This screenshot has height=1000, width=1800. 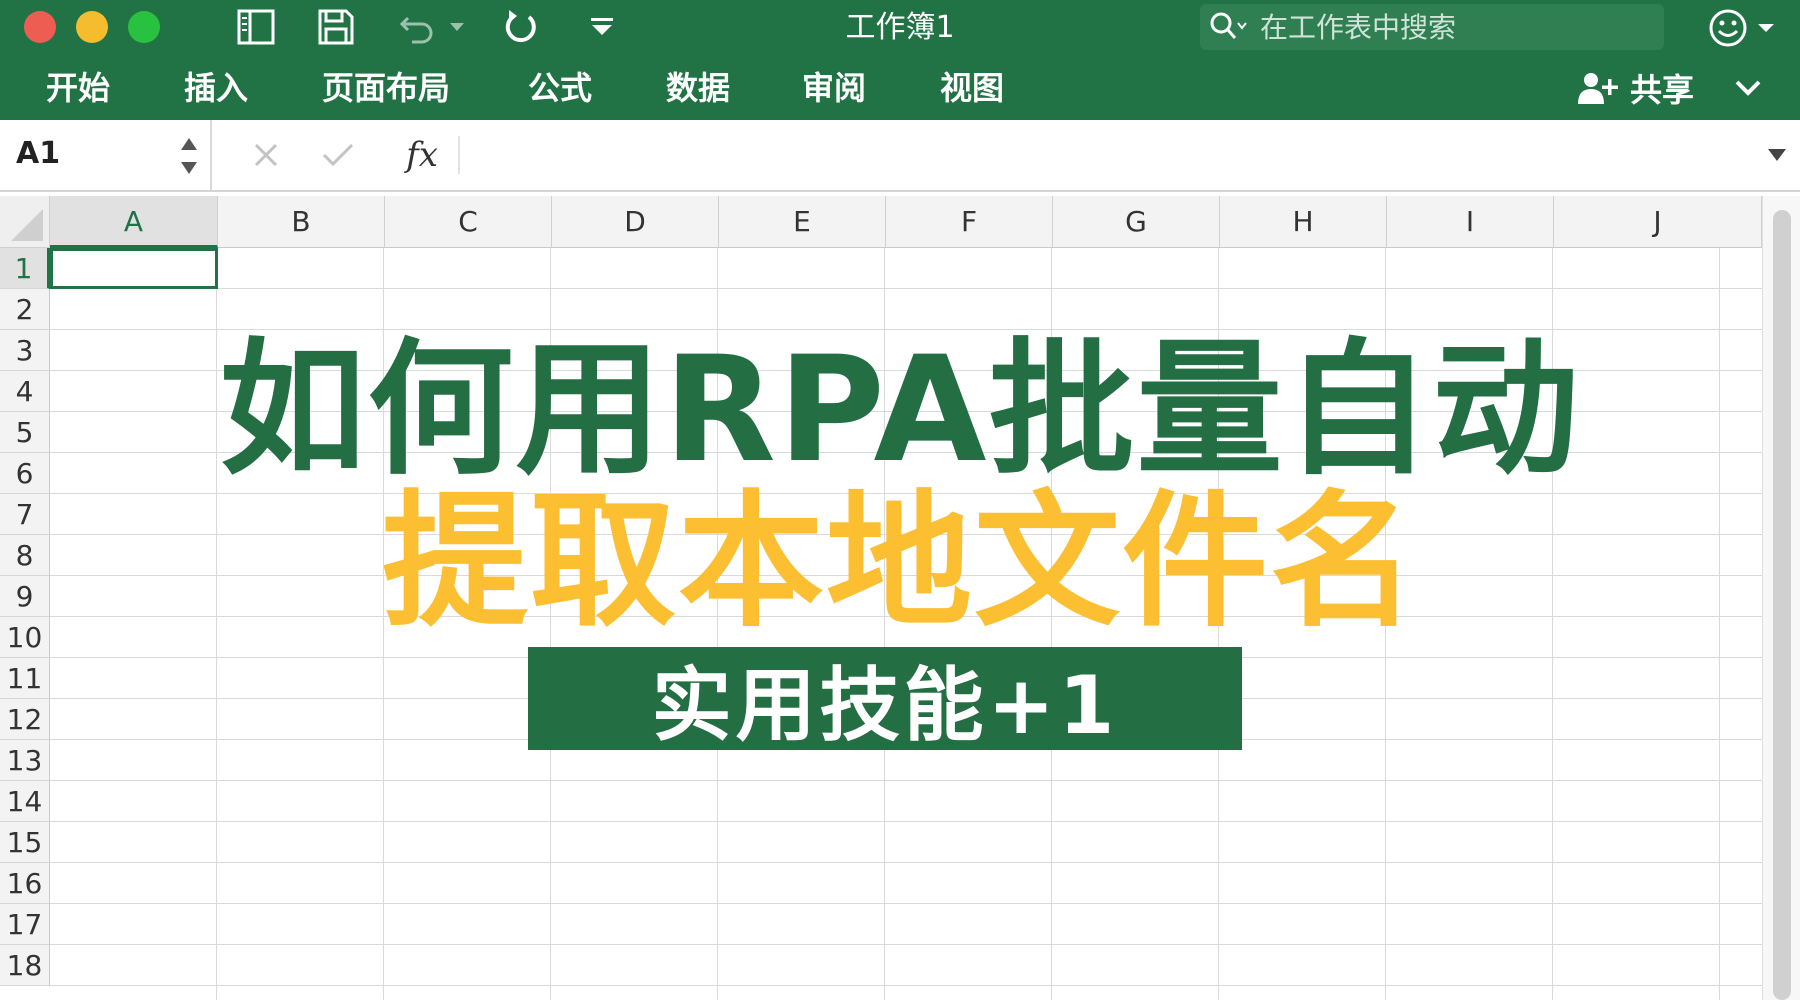 I want to click on row-header-12: 12, so click(x=25, y=719).